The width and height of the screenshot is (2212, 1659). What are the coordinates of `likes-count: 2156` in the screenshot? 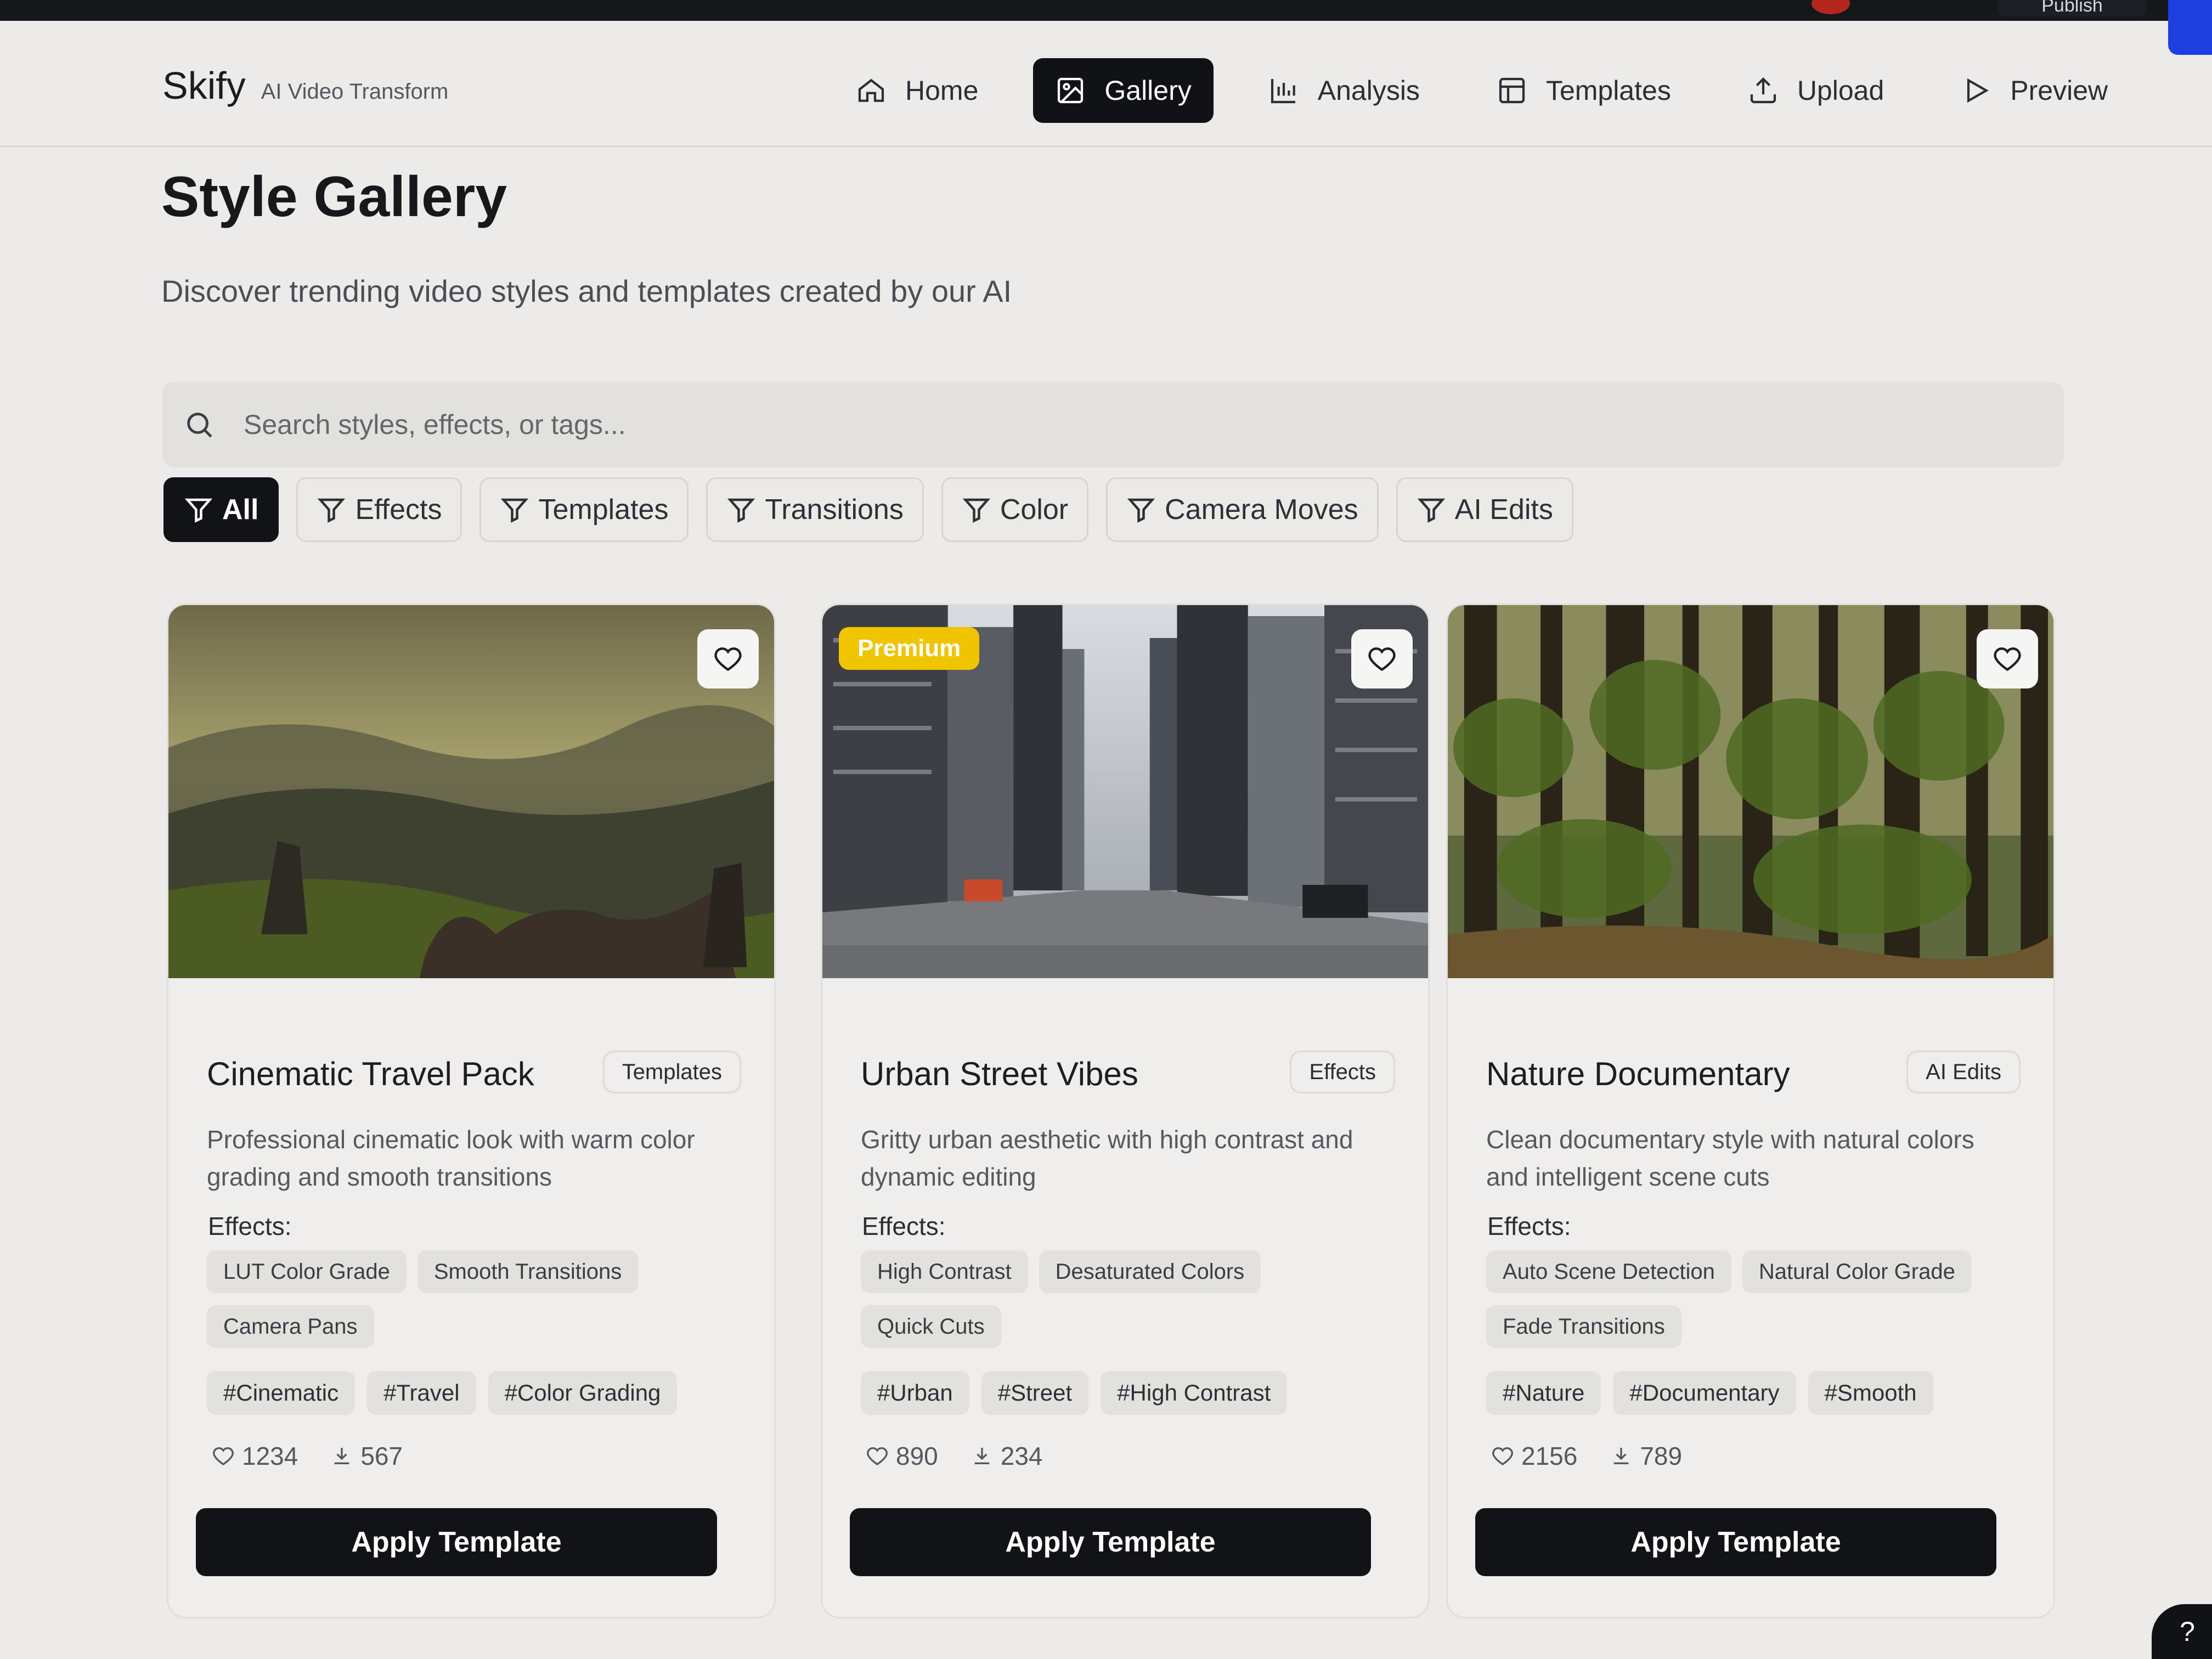 It's located at (1549, 1456).